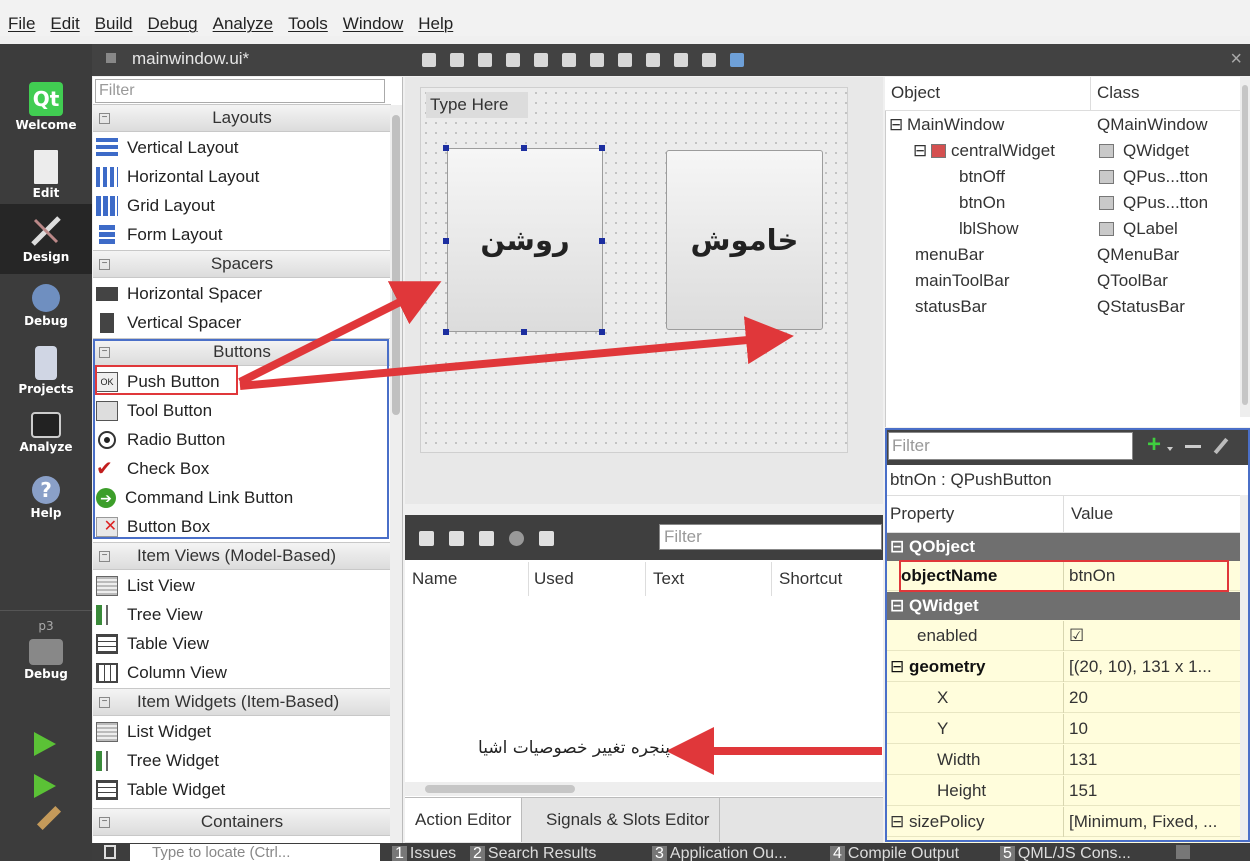 The image size is (1250, 861). What do you see at coordinates (574, 748) in the screenshot?
I see `annotation-label: پنجره تغییر خصوصیات اشیا` at bounding box center [574, 748].